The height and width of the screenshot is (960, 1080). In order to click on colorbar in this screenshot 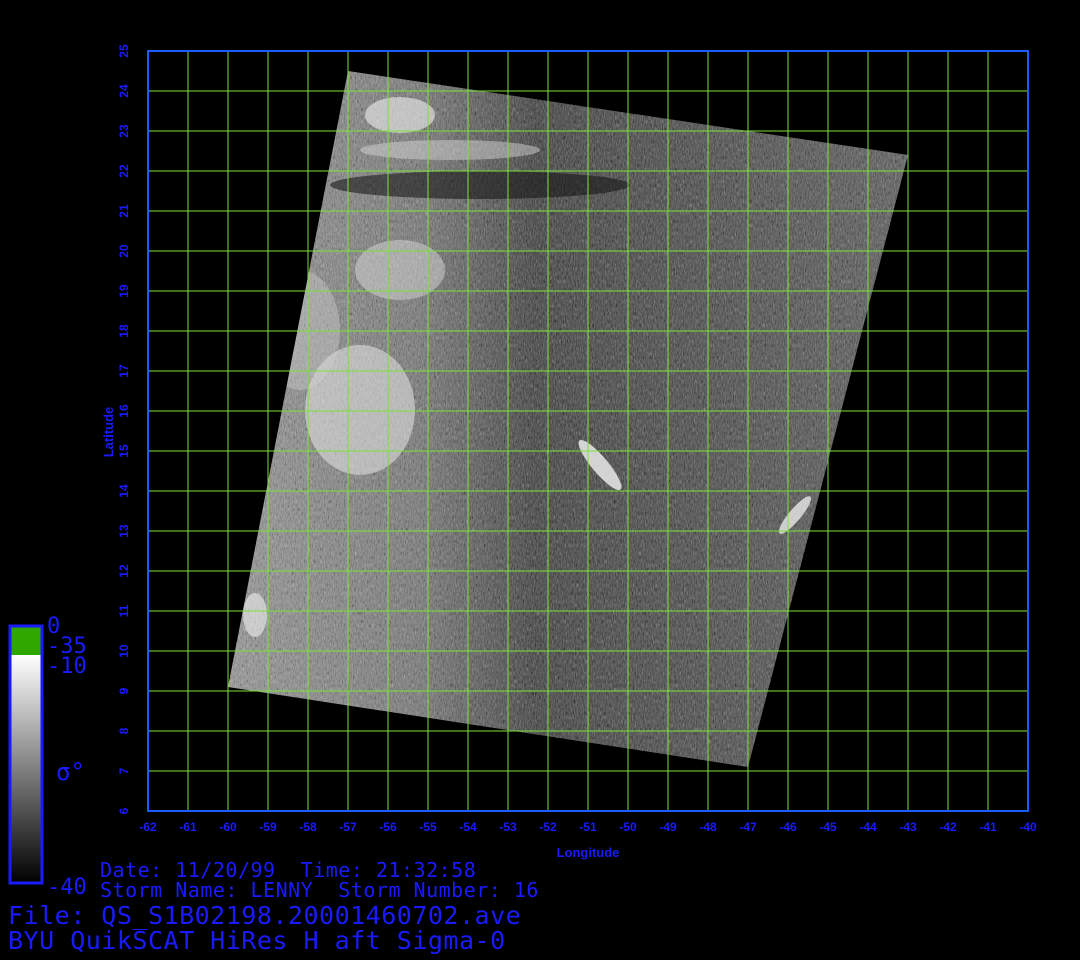, I will do `click(26, 754)`.